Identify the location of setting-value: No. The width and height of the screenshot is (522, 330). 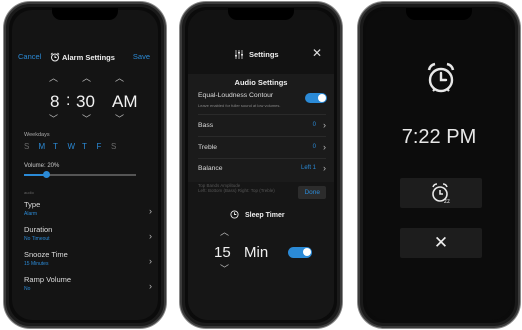
(27, 289).